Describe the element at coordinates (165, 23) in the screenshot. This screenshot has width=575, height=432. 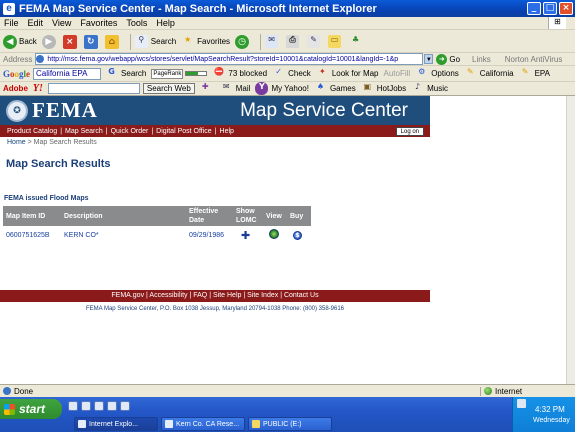
I see `menu-help: Help` at that location.